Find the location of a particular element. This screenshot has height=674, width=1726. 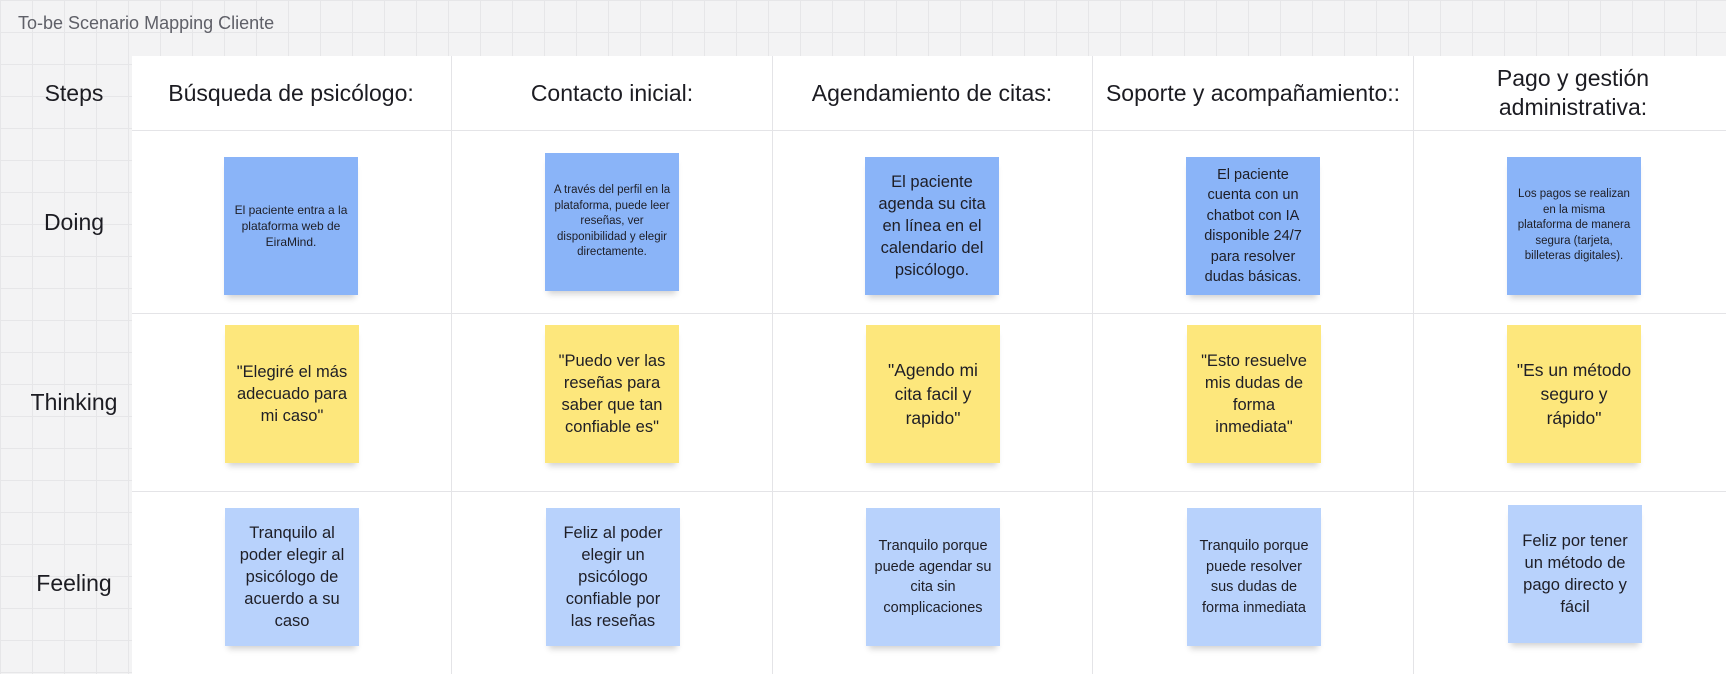

column-header-pago: Pago y gestión administrativa: is located at coordinates (1573, 92).